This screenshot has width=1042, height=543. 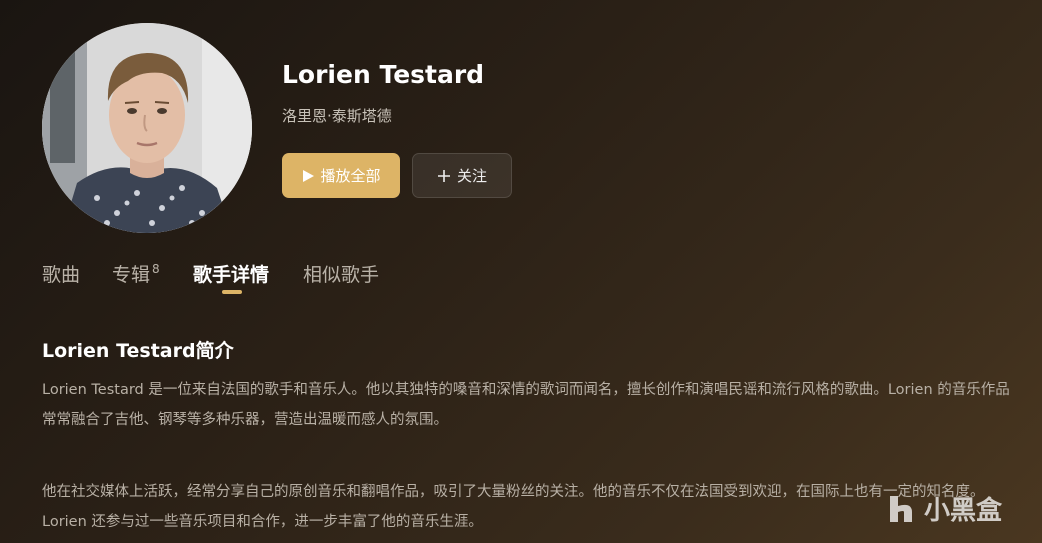 I want to click on tab-label: 歌手详情, so click(x=231, y=275).